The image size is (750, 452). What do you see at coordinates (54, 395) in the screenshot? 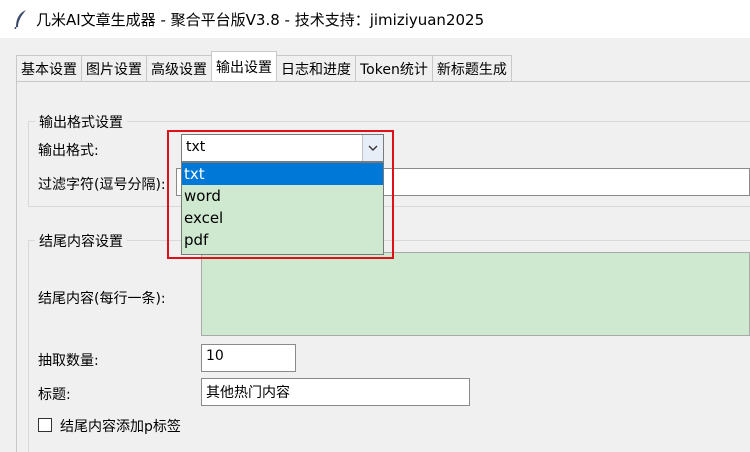
I see `title-label: 标题:` at bounding box center [54, 395].